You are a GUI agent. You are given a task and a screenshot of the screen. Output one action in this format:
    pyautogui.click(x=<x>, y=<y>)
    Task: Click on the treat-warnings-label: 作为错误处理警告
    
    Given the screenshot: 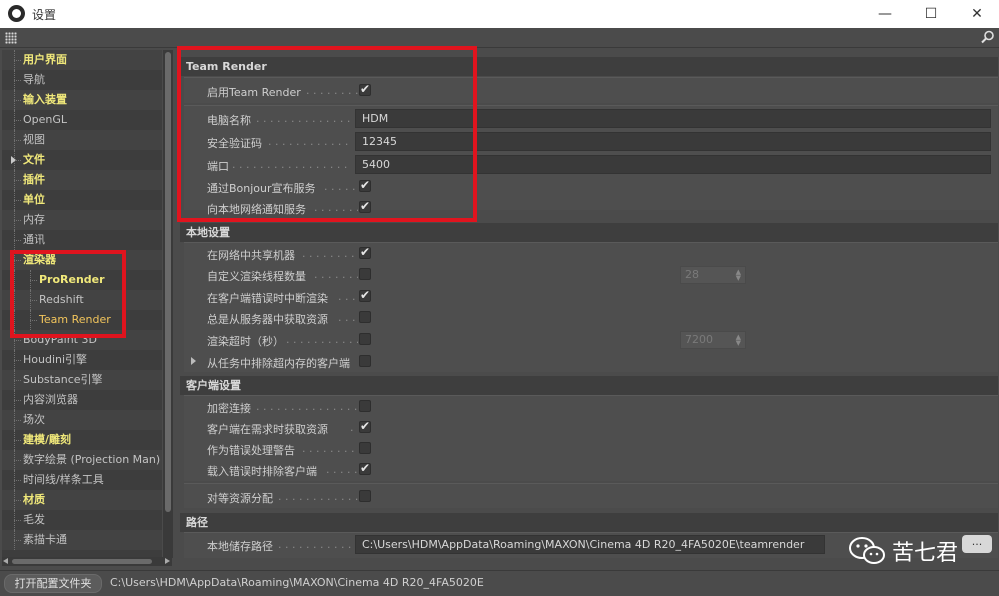 What is the action you would take?
    pyautogui.click(x=251, y=450)
    